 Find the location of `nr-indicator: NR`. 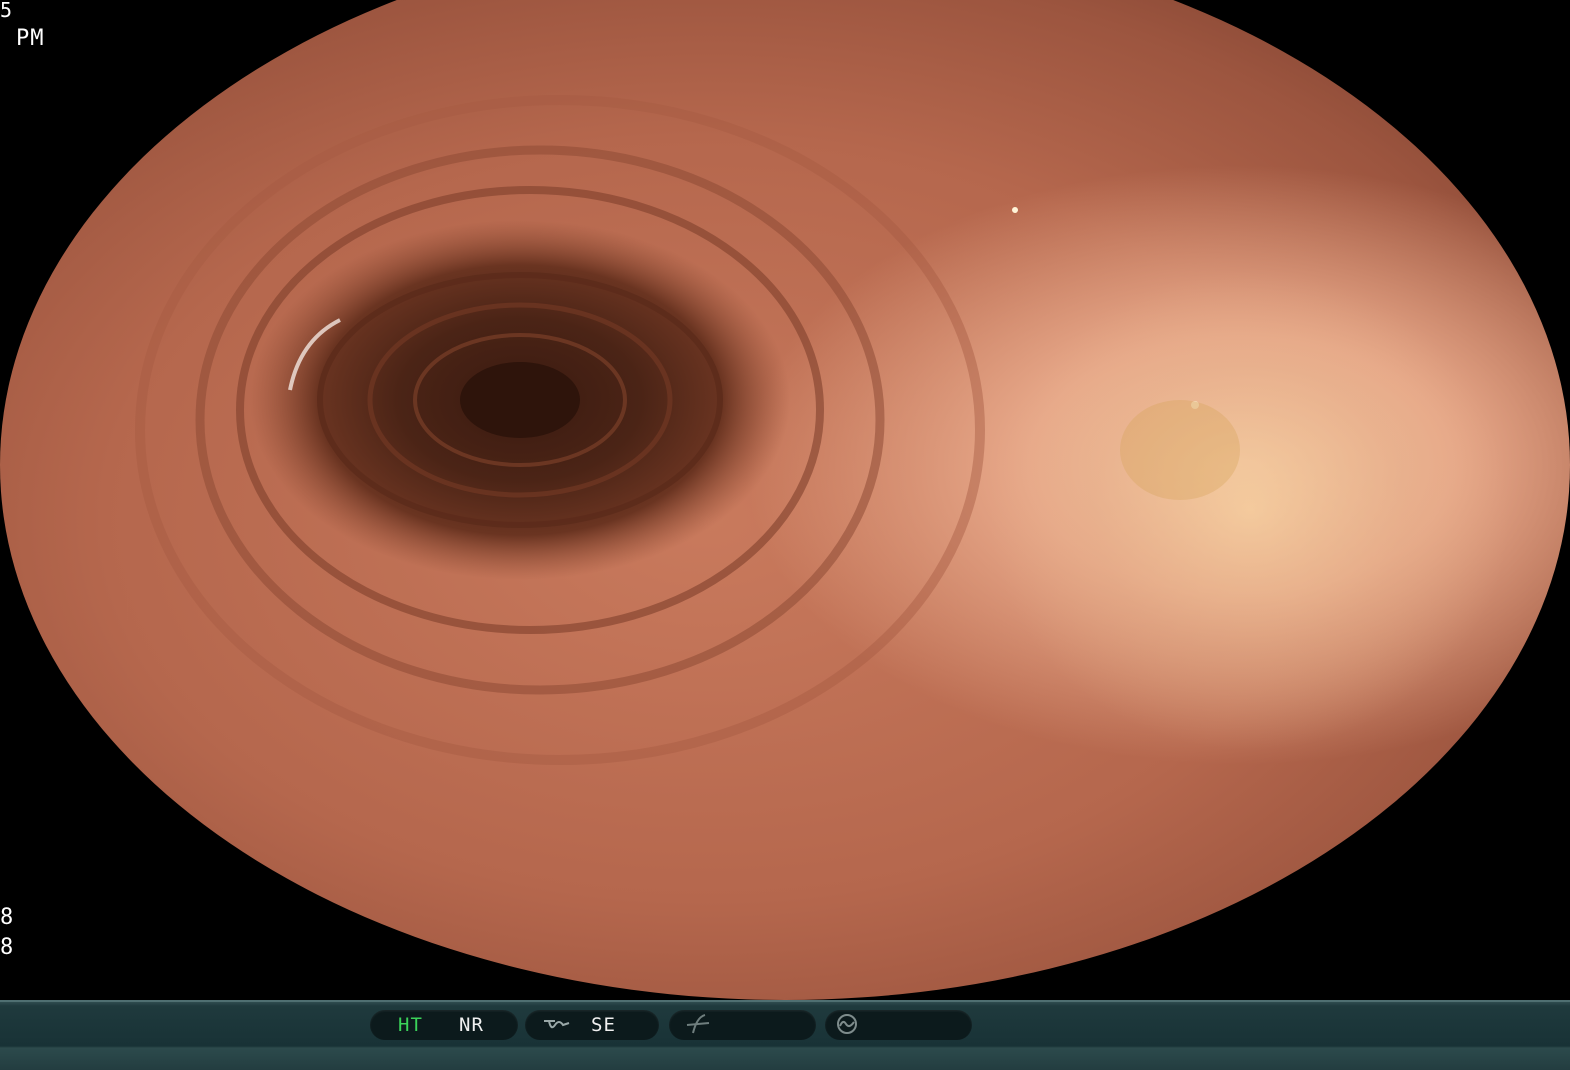

nr-indicator: NR is located at coordinates (471, 1025).